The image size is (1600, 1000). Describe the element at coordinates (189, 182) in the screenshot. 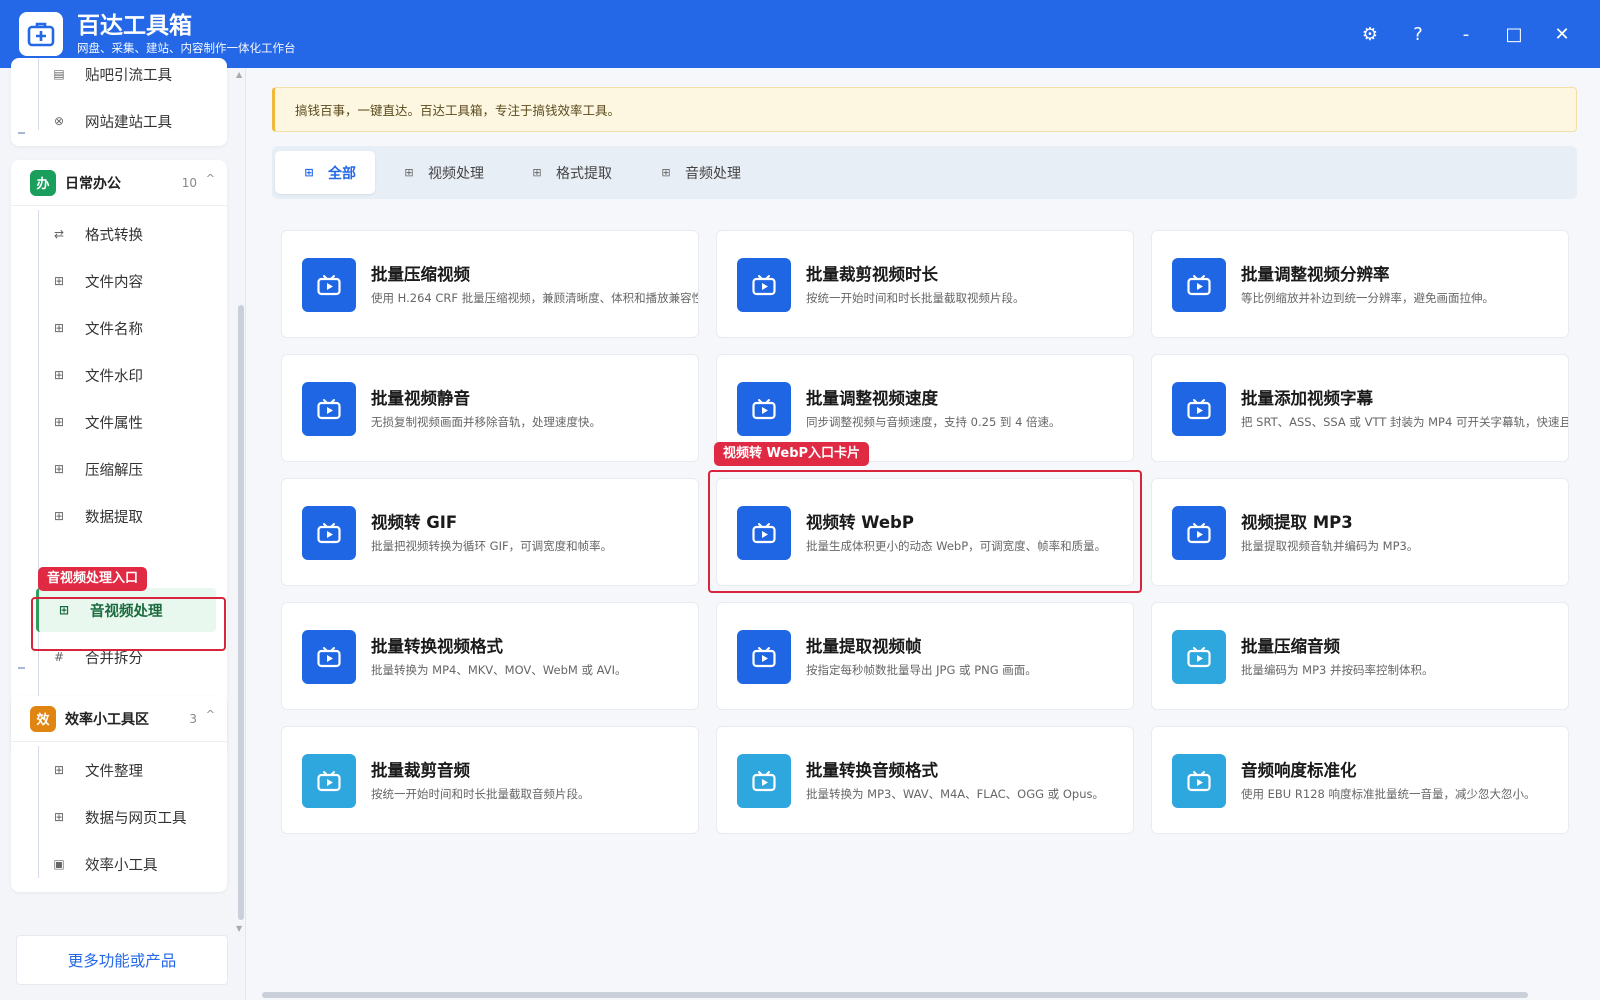

I see `group-count: 10` at that location.